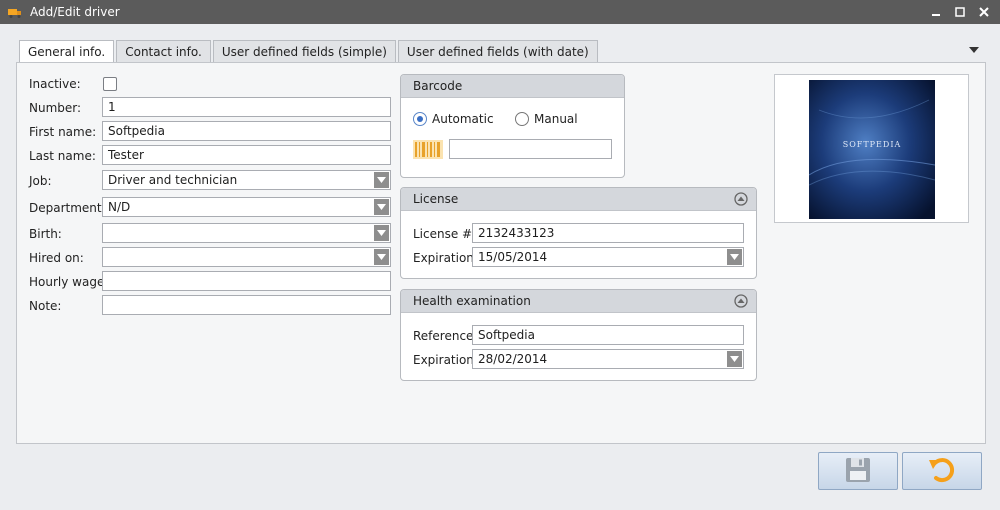 This screenshot has height=510, width=1000. Describe the element at coordinates (428, 149) in the screenshot. I see `barcode-icon` at that location.